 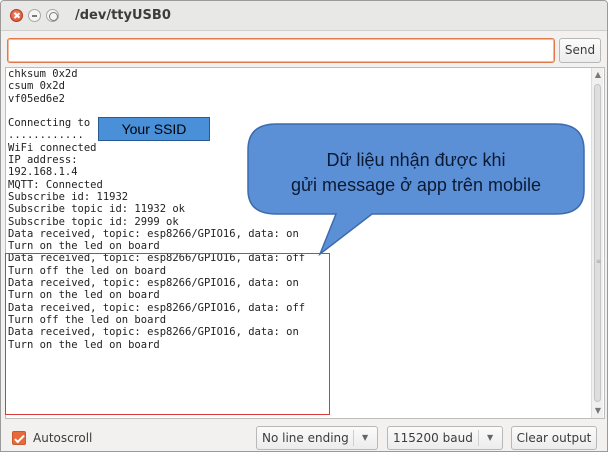 What do you see at coordinates (599, 261) in the screenshot?
I see `scroll-grip-icon: ≡` at bounding box center [599, 261].